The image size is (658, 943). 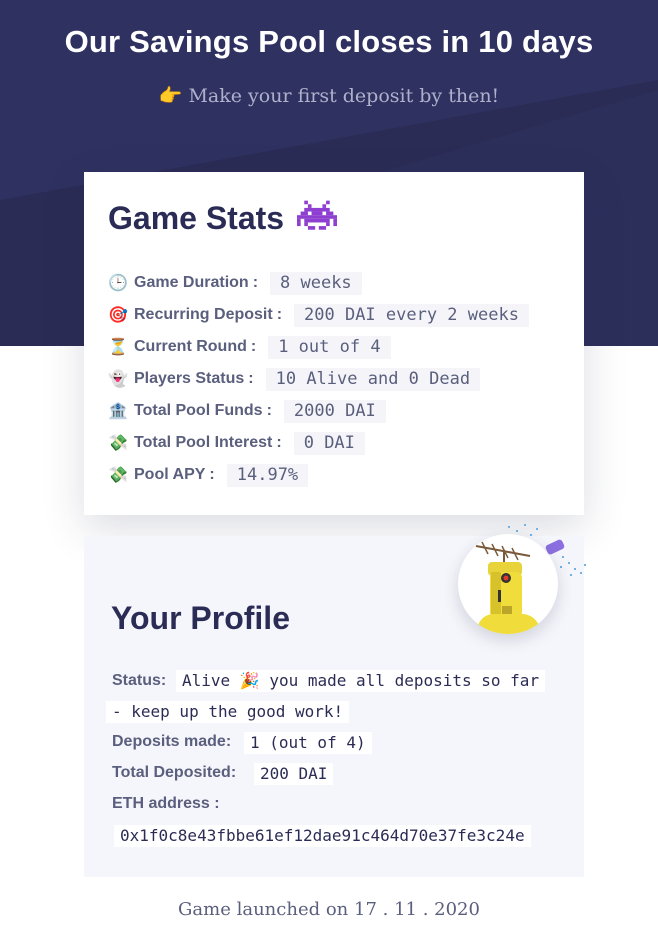 What do you see at coordinates (203, 442) in the screenshot?
I see `stat-label: Total Pool Interest` at bounding box center [203, 442].